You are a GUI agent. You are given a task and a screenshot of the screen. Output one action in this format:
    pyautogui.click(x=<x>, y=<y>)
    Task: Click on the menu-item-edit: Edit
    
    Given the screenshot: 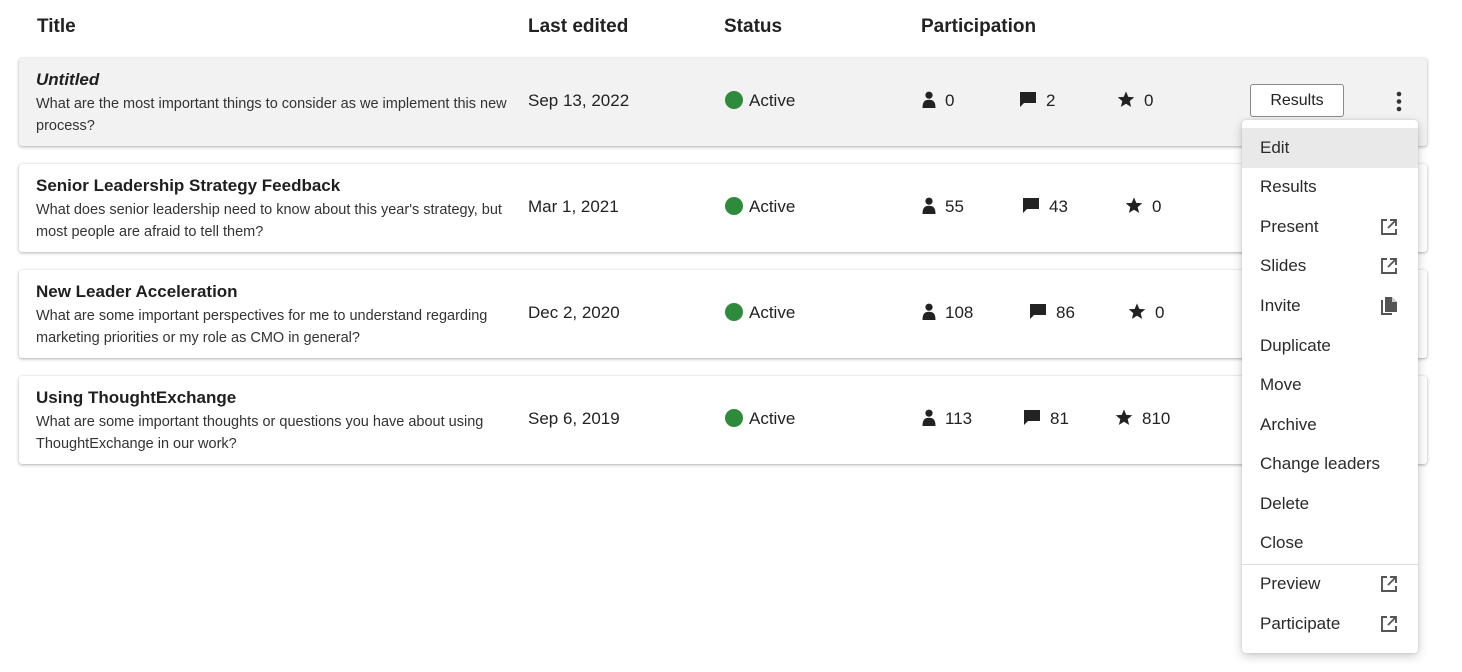 What is the action you would take?
    pyautogui.click(x=1330, y=148)
    